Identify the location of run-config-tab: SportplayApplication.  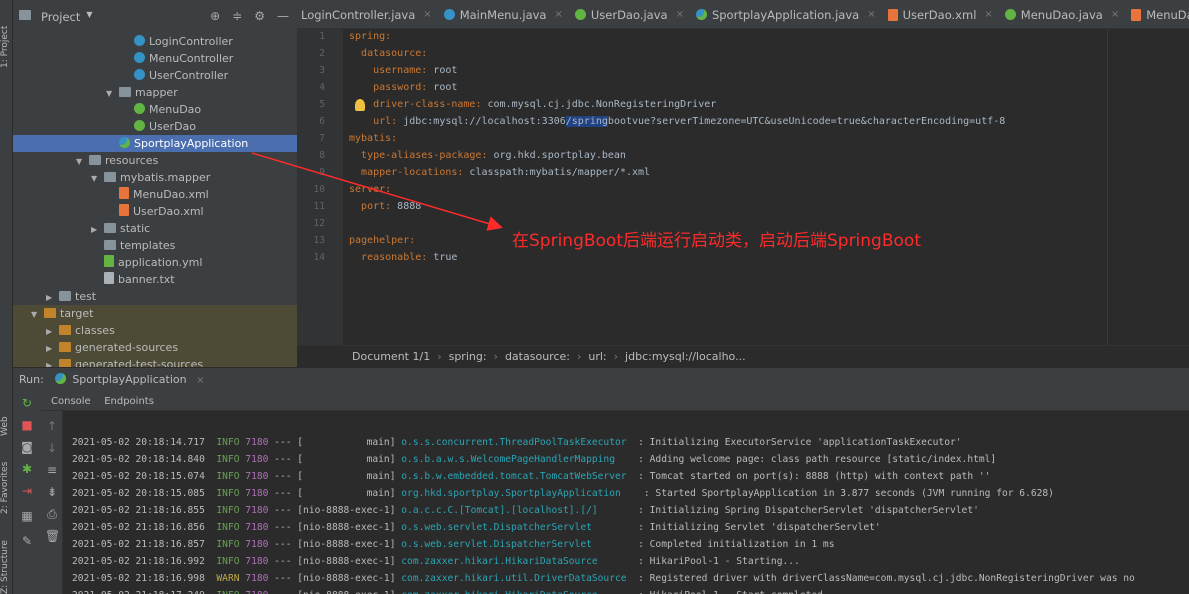
(129, 379).